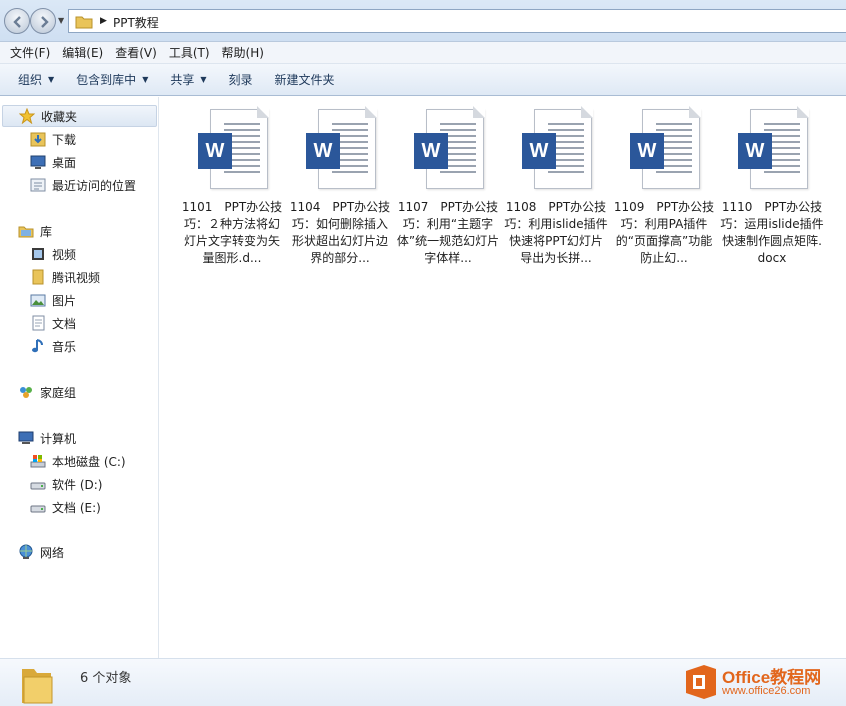  Describe the element at coordinates (79, 116) in the screenshot. I see `sidebar-item-favorites: 收藏夹` at that location.